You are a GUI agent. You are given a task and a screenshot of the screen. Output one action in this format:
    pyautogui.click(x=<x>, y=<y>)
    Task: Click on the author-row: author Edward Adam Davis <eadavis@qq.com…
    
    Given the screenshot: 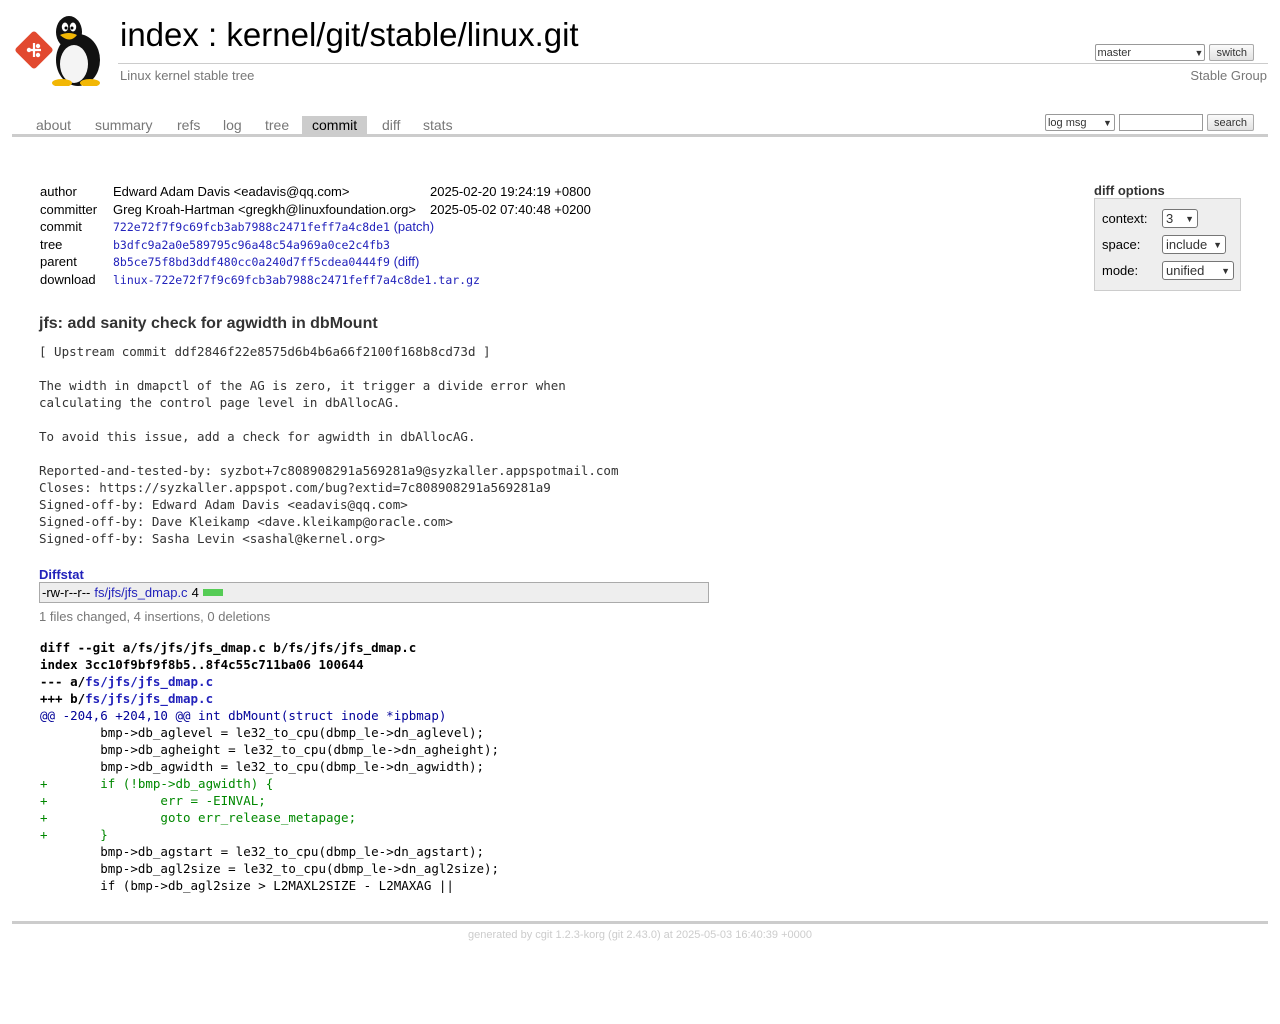 What is the action you would take?
    pyautogui.click(x=322, y=193)
    